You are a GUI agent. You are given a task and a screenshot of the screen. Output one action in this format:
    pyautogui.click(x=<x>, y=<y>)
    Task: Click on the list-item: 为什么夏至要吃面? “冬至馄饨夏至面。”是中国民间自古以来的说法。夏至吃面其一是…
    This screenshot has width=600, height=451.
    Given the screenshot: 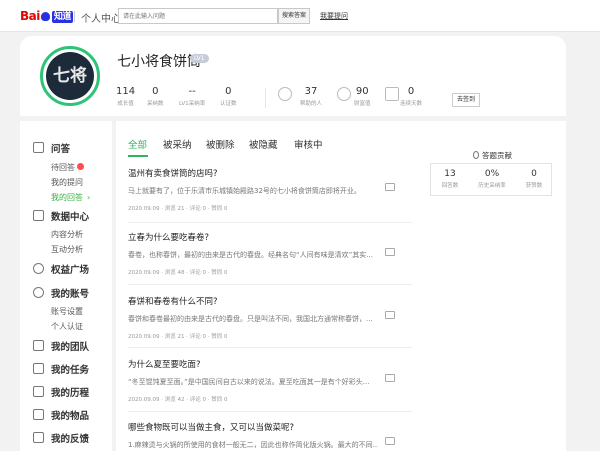 What is the action you would take?
    pyautogui.click(x=268, y=380)
    